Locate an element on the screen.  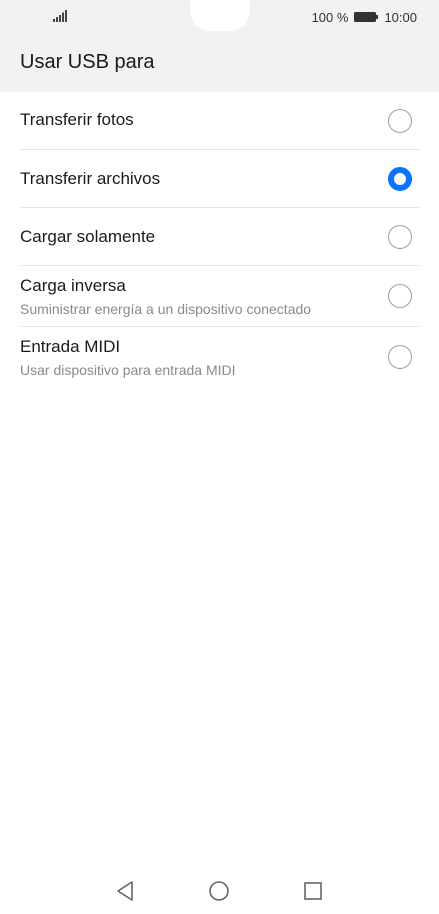
battery-percent: 100 % is located at coordinates (330, 17).